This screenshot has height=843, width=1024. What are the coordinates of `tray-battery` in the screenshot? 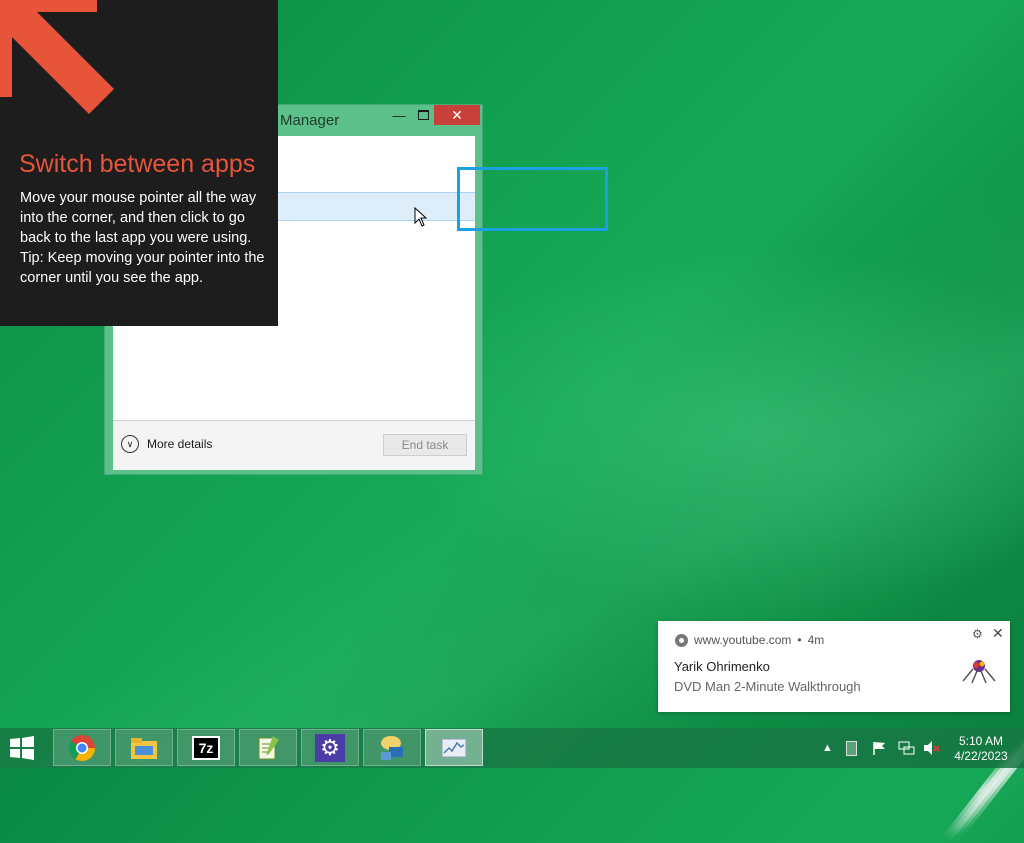 It's located at (851, 748).